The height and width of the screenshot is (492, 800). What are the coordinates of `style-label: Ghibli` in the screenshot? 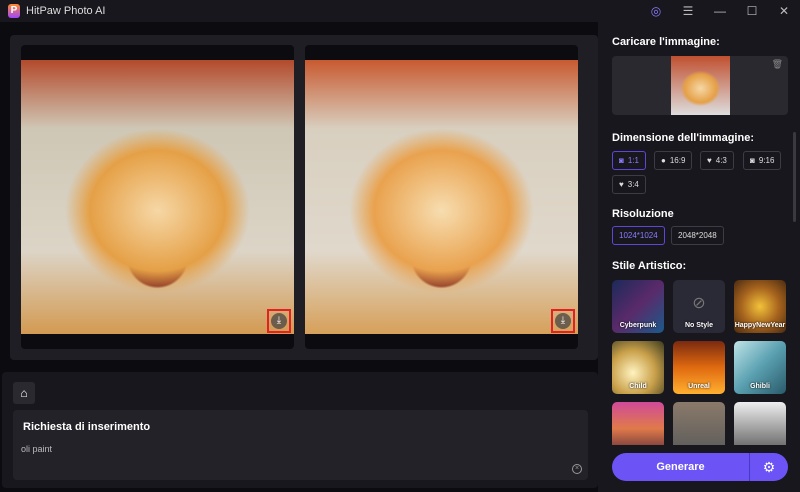 It's located at (760, 386).